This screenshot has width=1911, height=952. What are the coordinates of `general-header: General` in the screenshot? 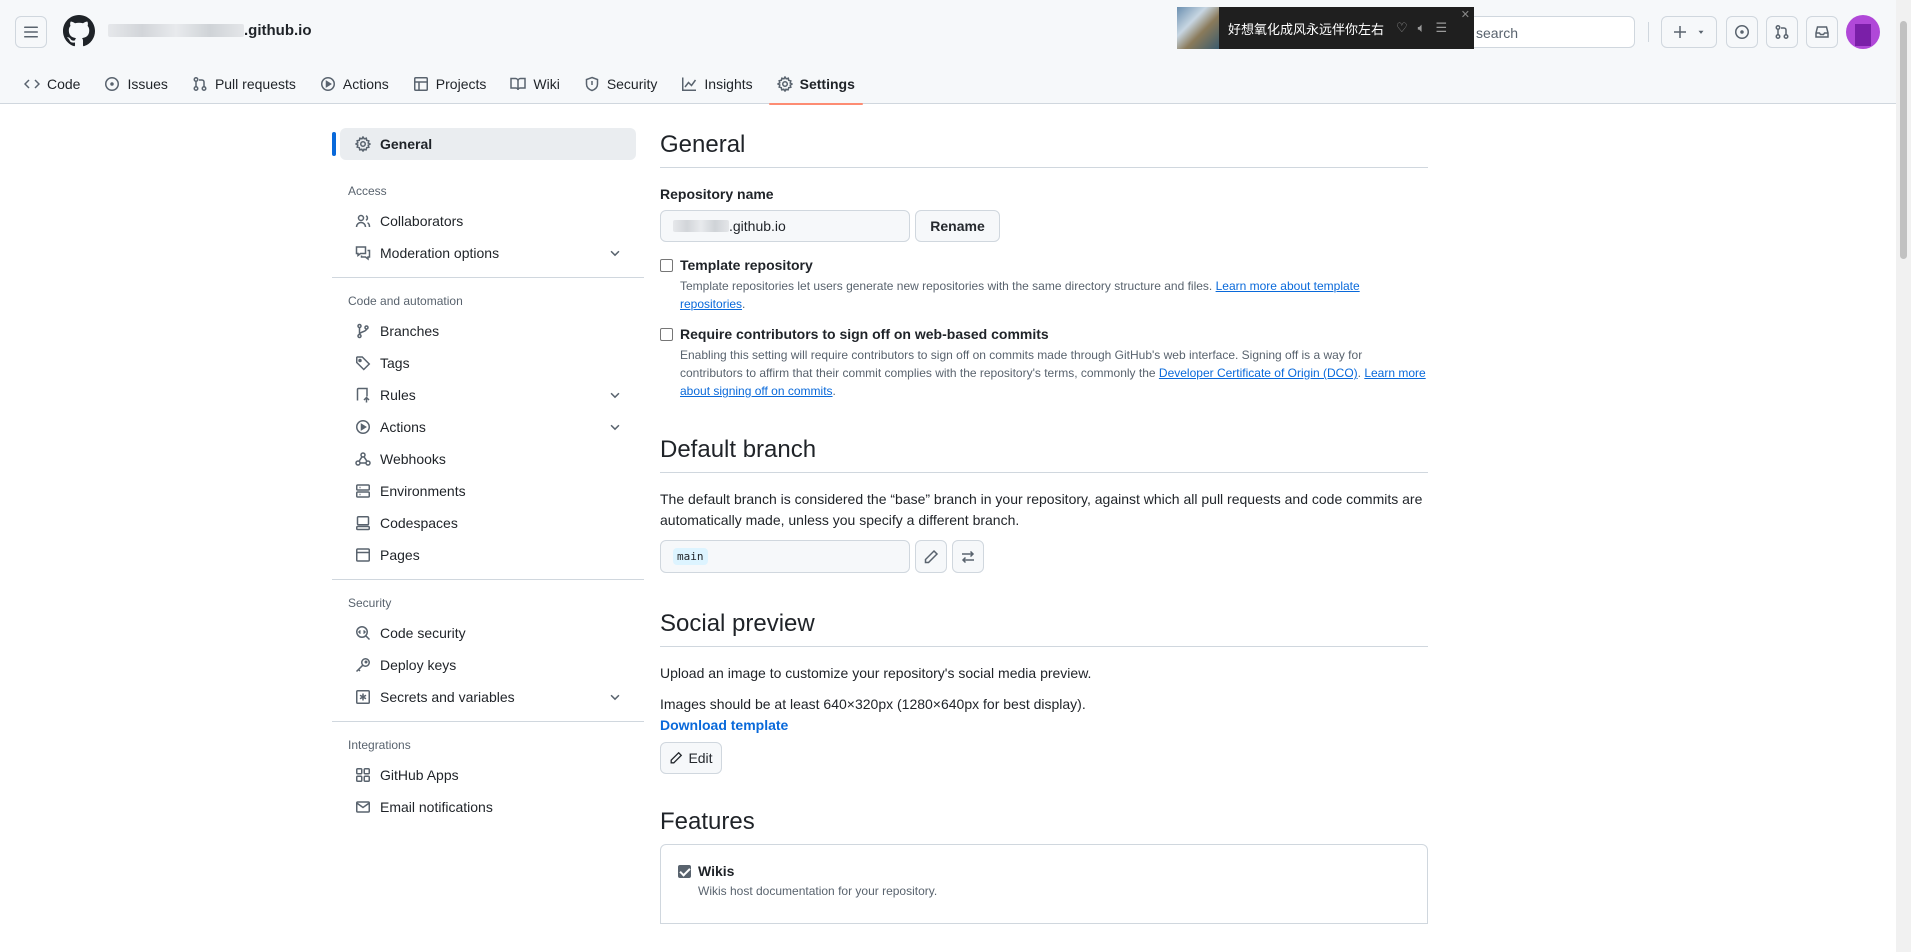 It's located at (1044, 148).